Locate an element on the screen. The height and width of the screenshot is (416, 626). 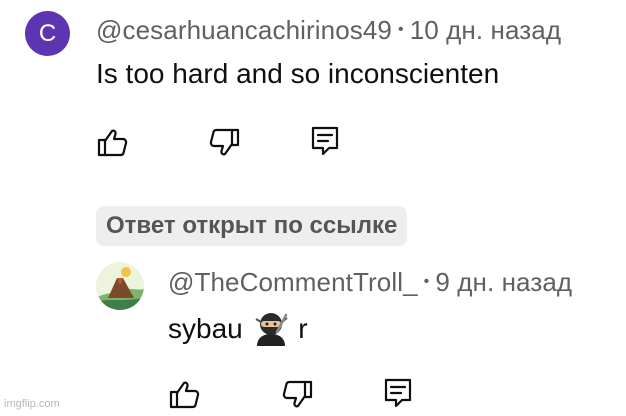
reply-text-before: sybau is located at coordinates (205, 328).